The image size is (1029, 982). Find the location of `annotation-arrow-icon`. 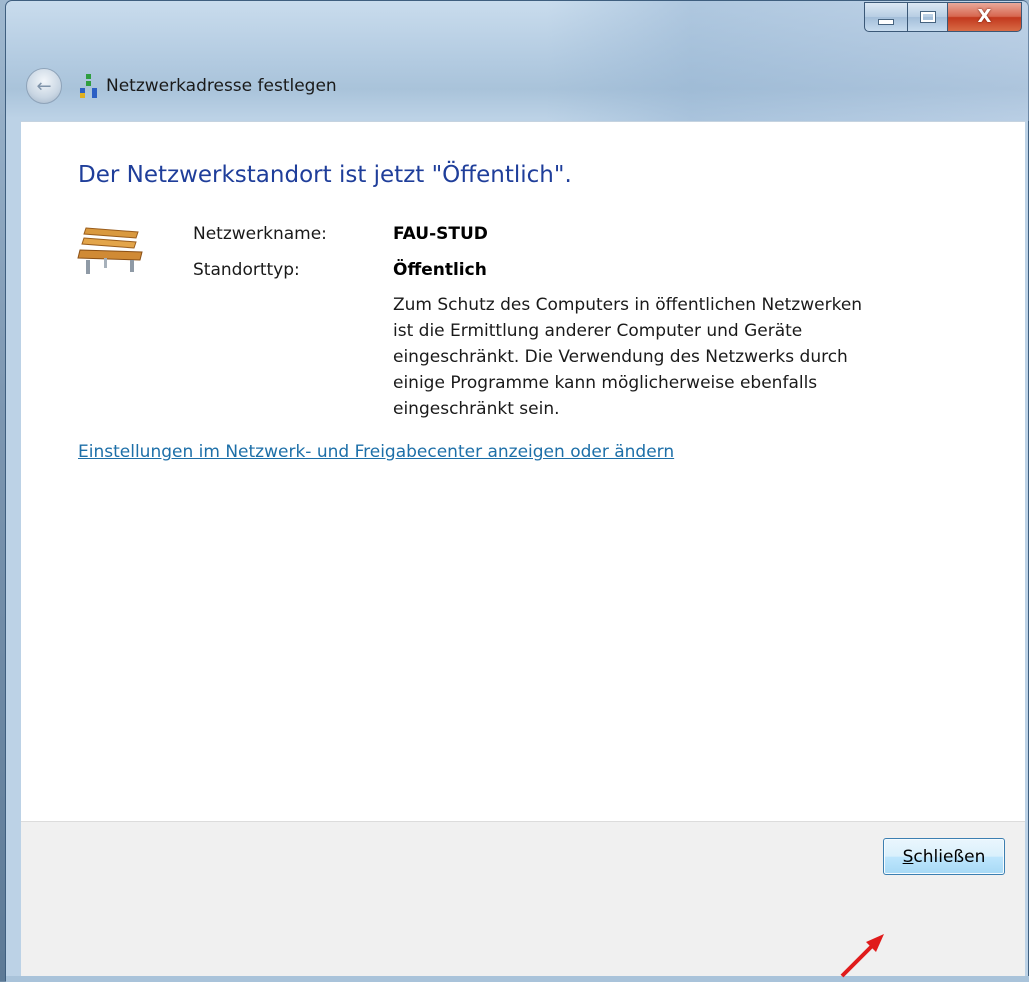

annotation-arrow-icon is located at coordinates (862, 956).